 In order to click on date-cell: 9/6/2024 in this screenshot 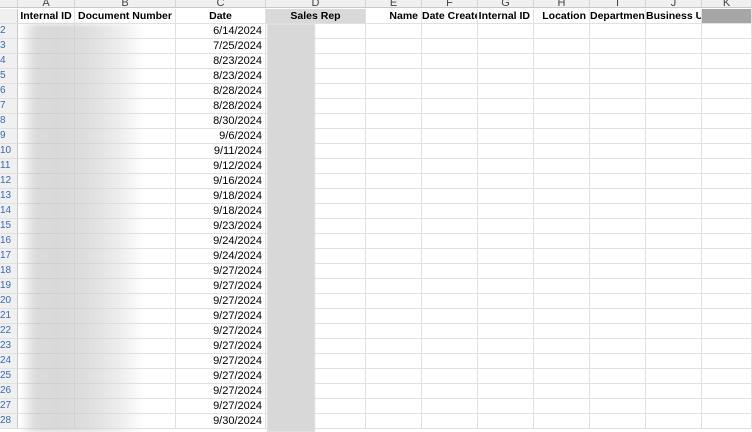, I will do `click(221, 136)`.